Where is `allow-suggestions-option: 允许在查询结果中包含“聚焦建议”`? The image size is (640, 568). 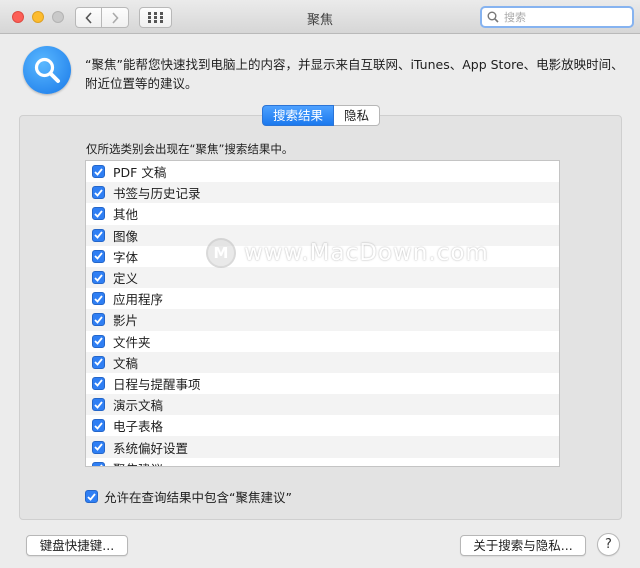
allow-suggestions-option: 允许在查询结果中包含“聚焦建议” is located at coordinates (188, 496).